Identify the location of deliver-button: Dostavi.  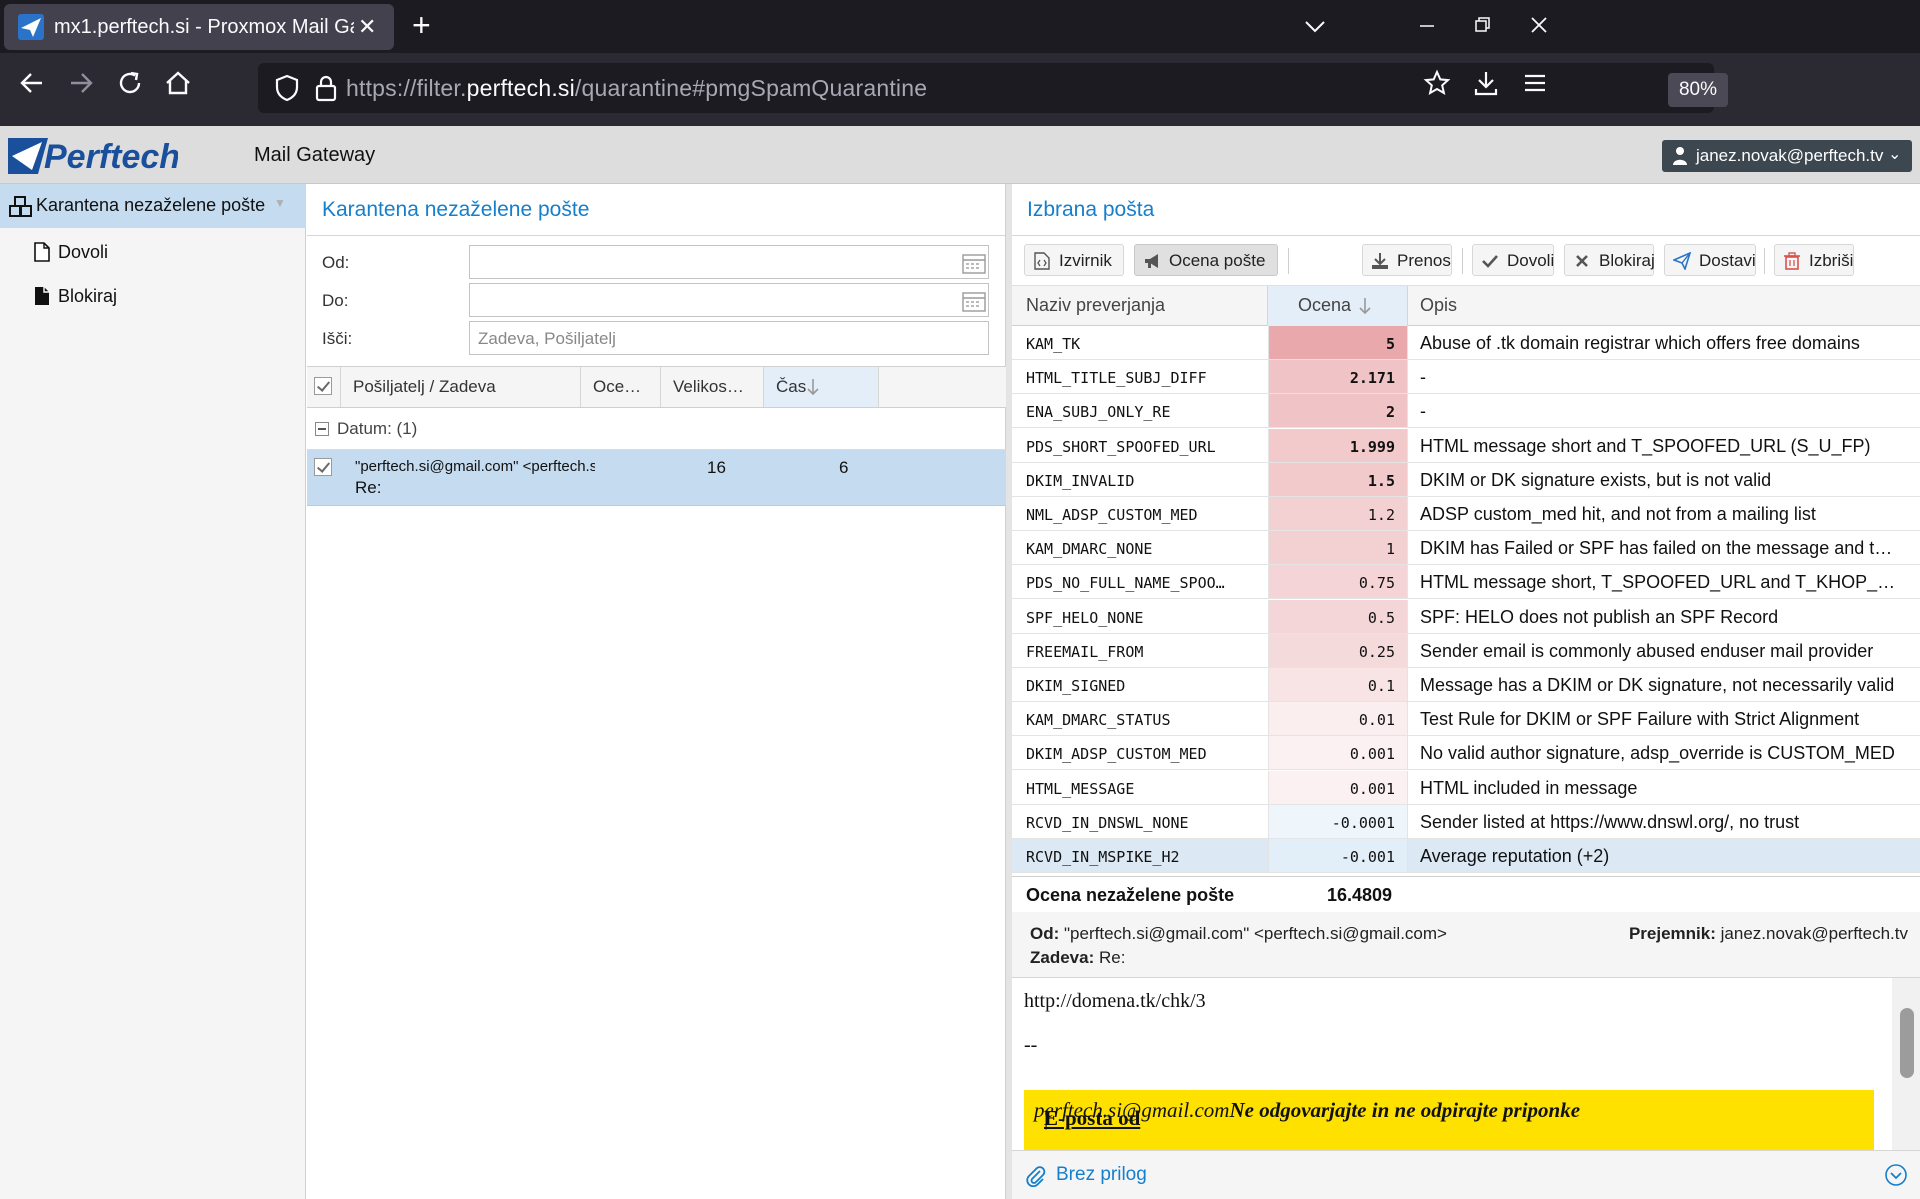
(1710, 260).